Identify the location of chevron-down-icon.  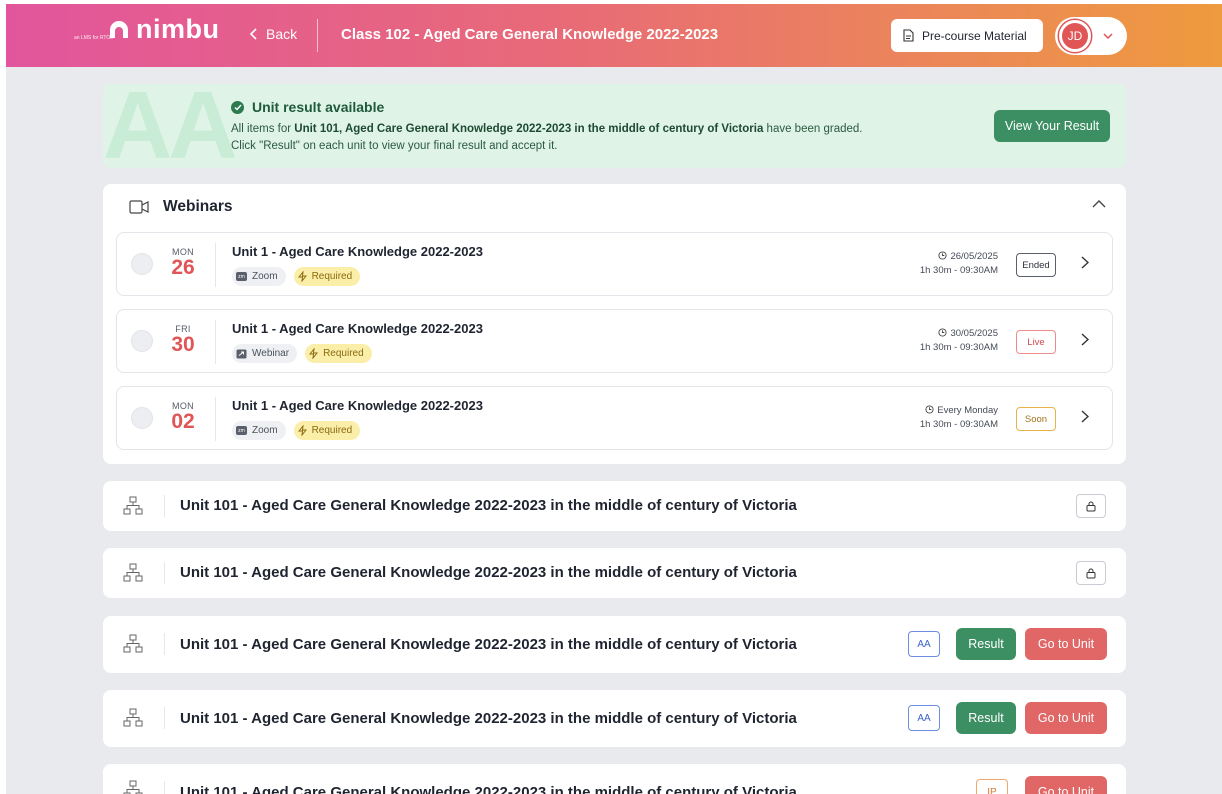
(1108, 36).